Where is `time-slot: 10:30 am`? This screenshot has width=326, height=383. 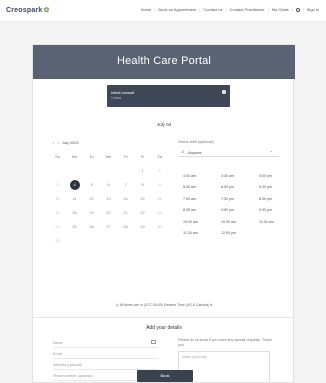 time-slot: 10:30 am is located at coordinates (240, 222).